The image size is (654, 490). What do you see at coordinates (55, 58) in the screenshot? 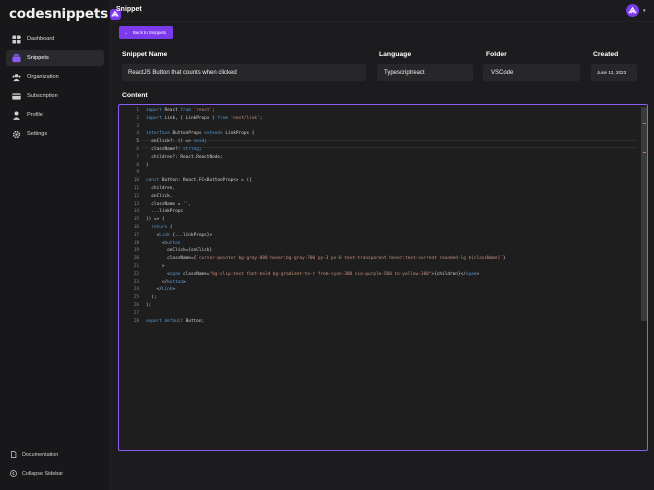
I see `sidebar-item-snippets: Snippets` at bounding box center [55, 58].